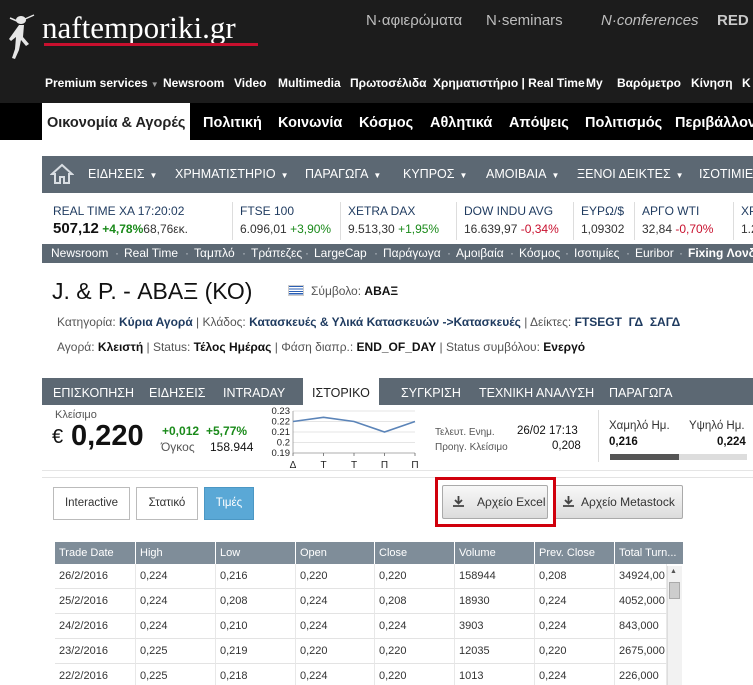 The width and height of the screenshot is (753, 685). I want to click on band-link: Euribor, so click(654, 253).